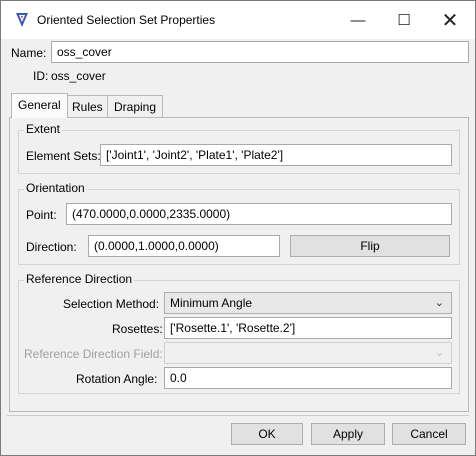 This screenshot has width=476, height=456. Describe the element at coordinates (308, 353) in the screenshot. I see `reference-direction-field-select: ⌄` at that location.